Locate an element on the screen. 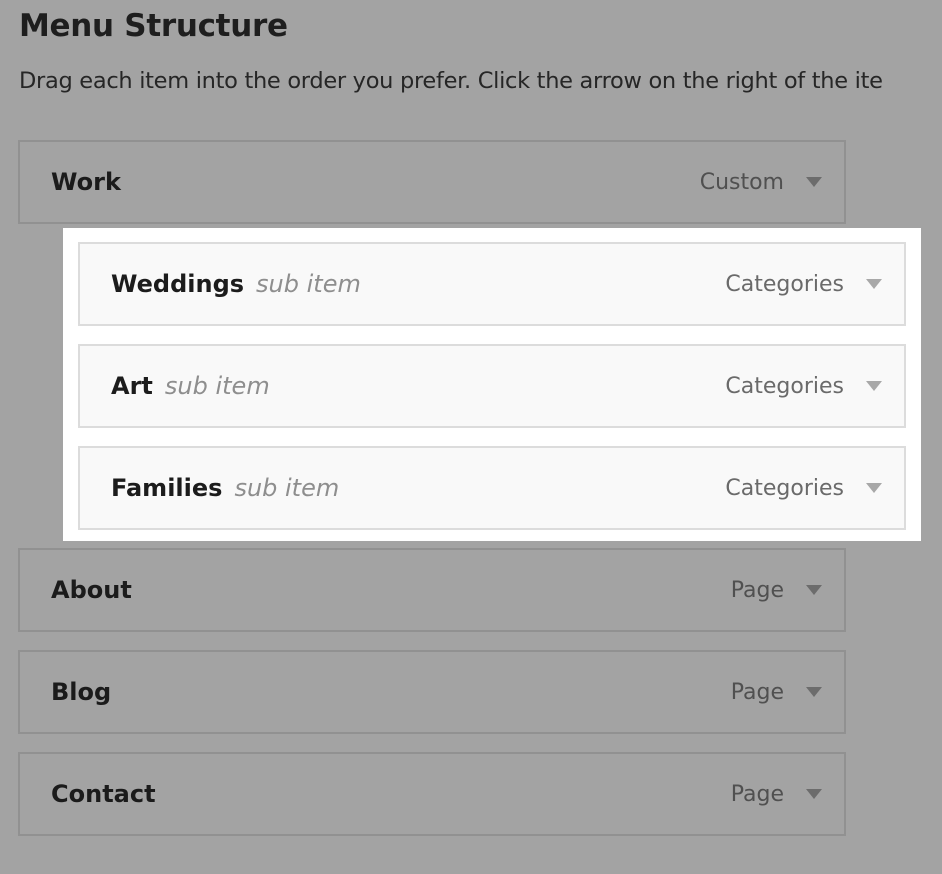 This screenshot has width=942, height=874. menu-item-label: Blog is located at coordinates (81, 692).